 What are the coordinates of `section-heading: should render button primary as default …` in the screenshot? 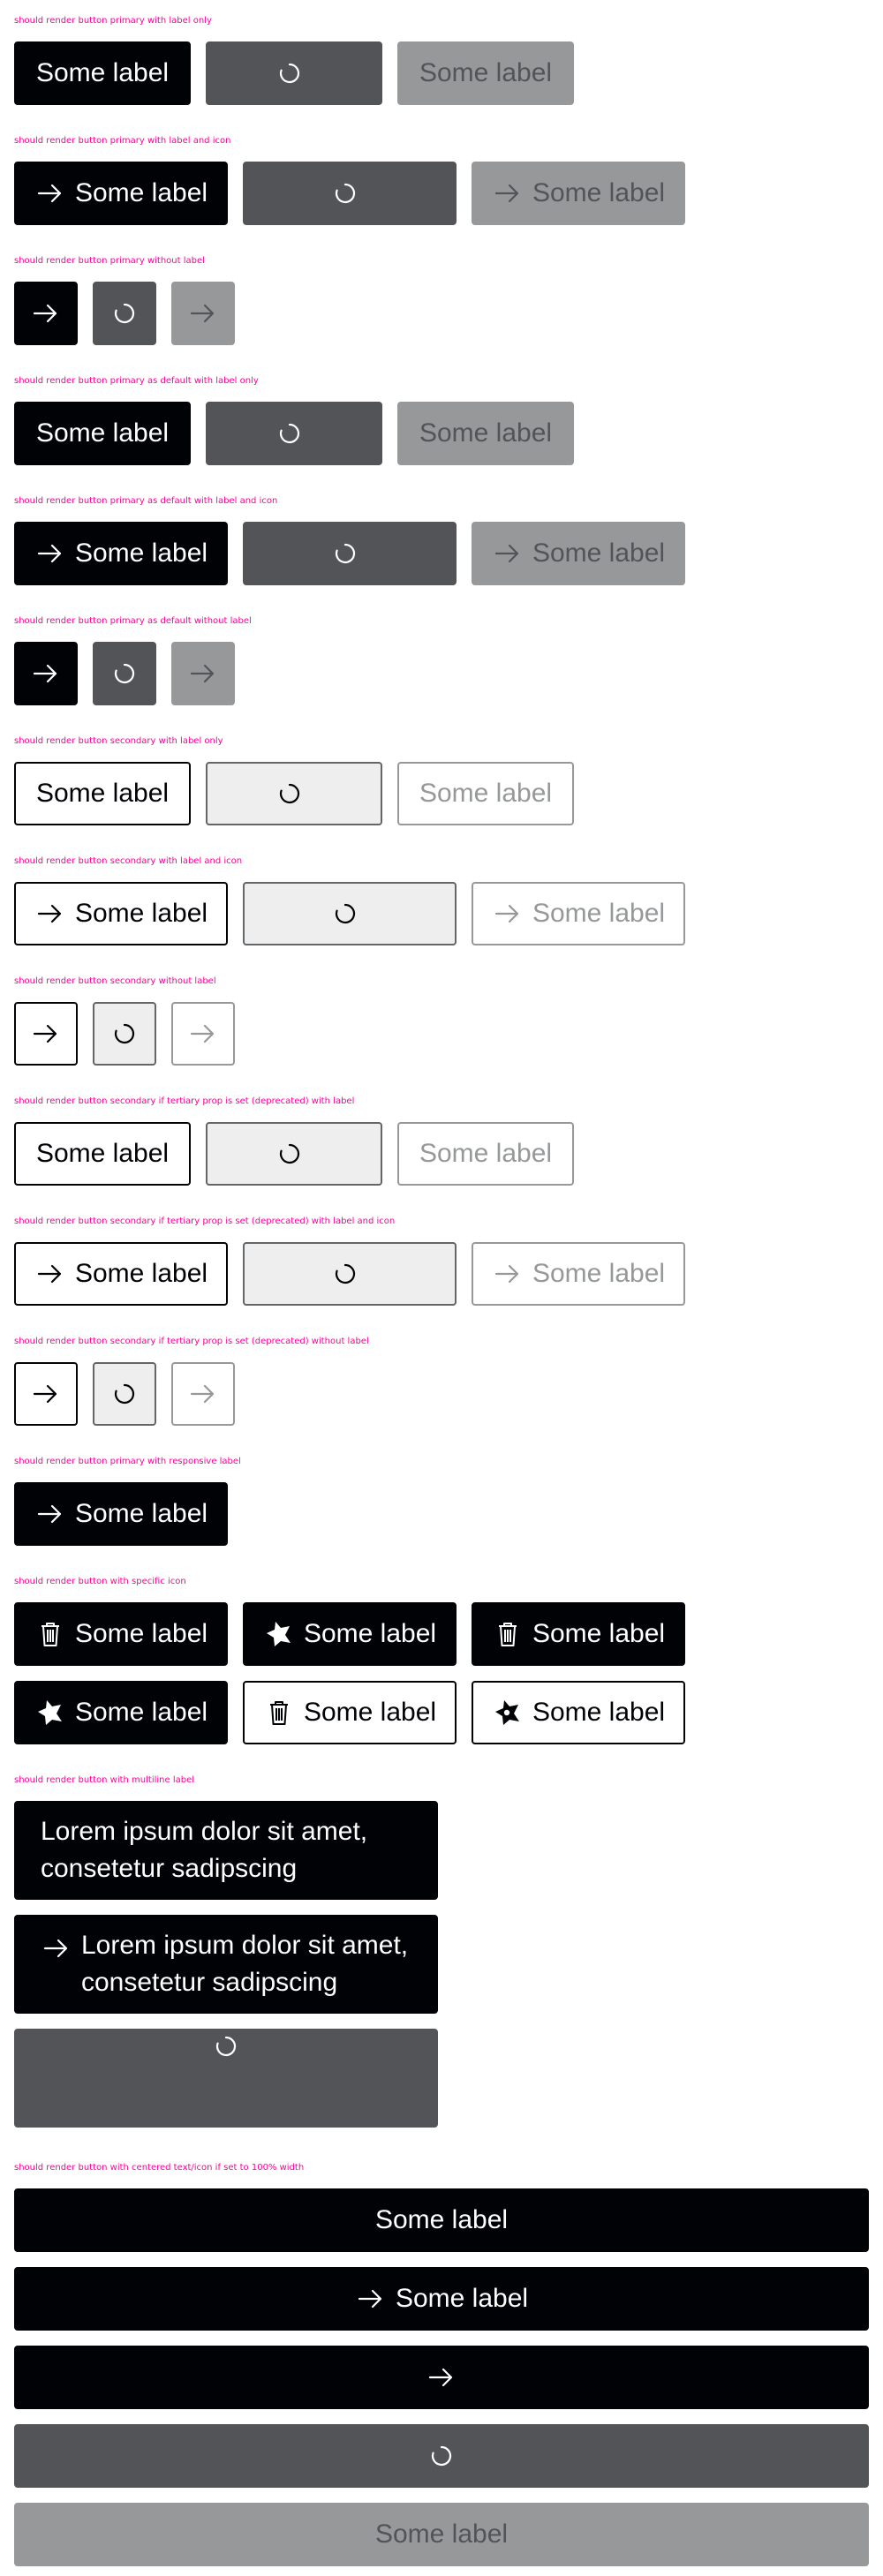 It's located at (136, 381).